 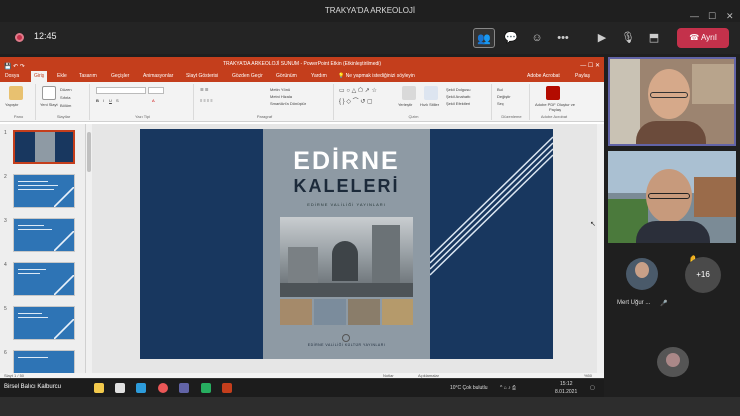 I want to click on thumb-cover, so click(x=45, y=147).